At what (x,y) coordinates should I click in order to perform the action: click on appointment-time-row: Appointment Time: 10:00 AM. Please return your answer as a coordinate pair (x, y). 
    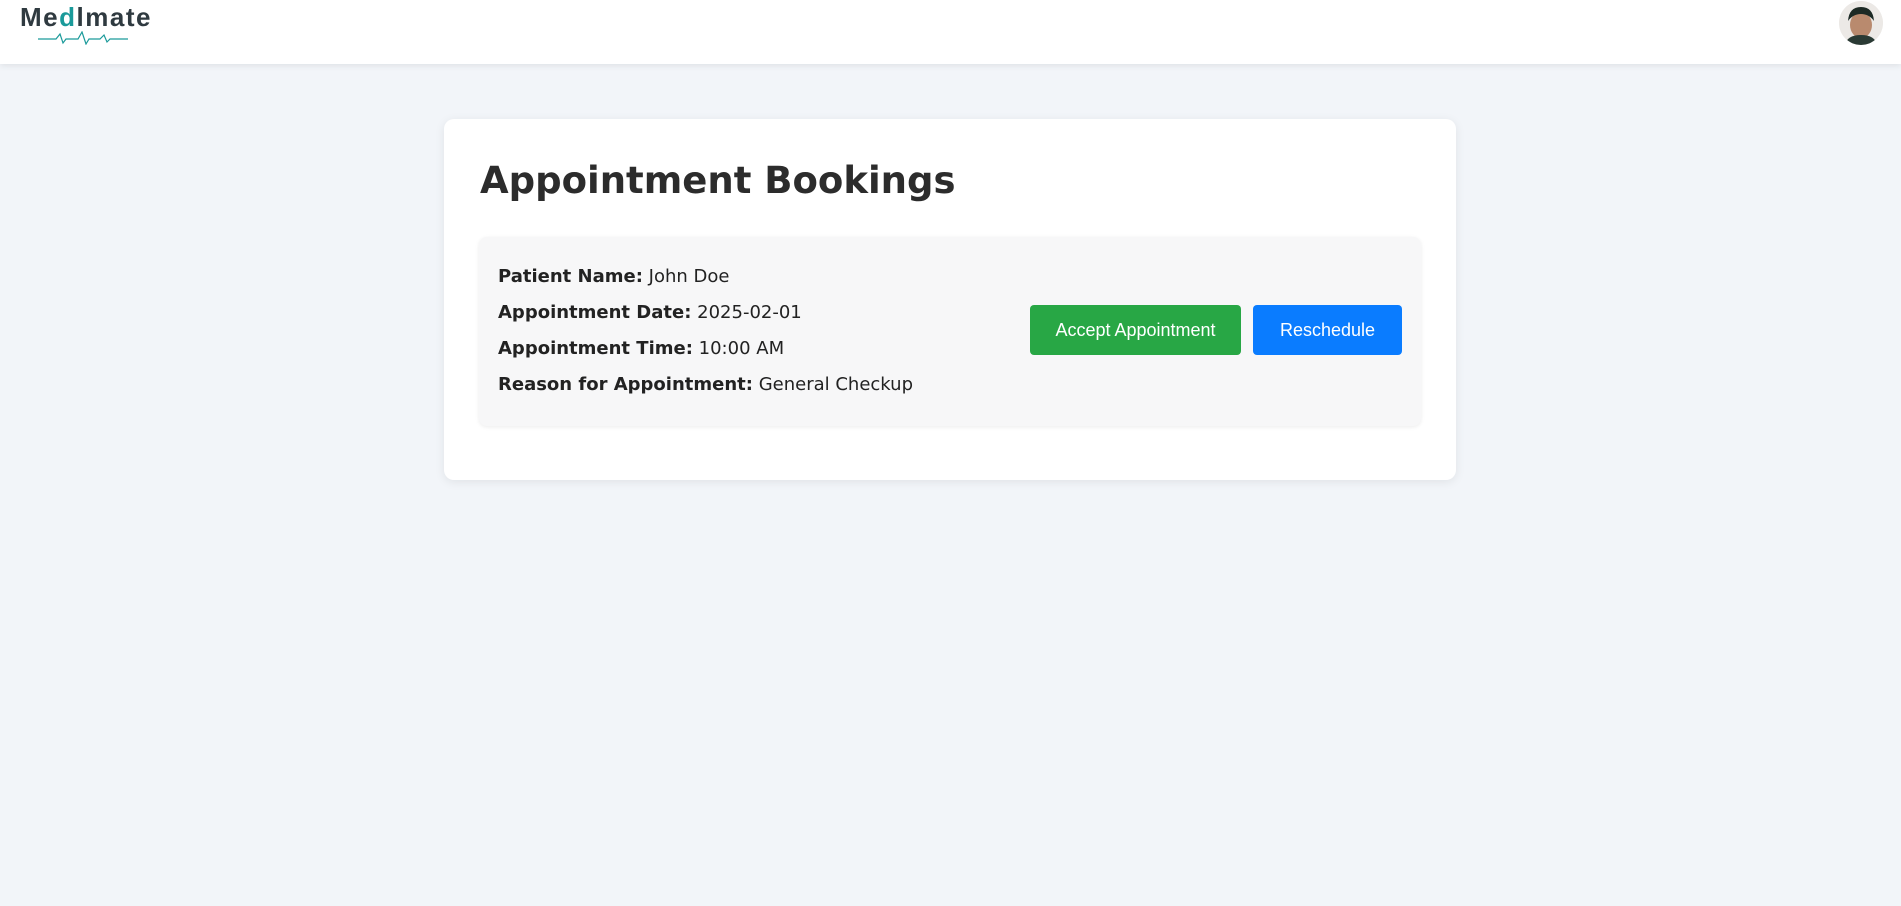
    Looking at the image, I should click on (705, 356).